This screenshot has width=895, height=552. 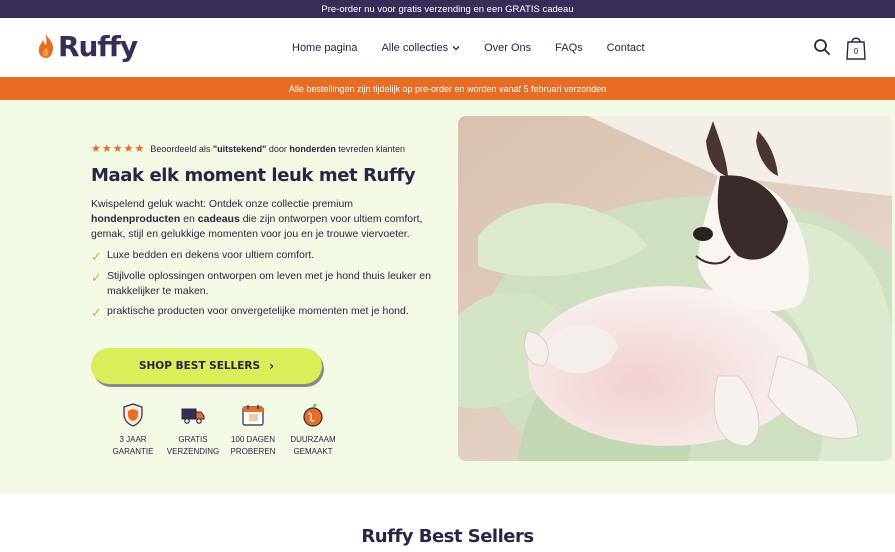 What do you see at coordinates (189, 219) in the screenshot?
I see `desc-part-2: en` at bounding box center [189, 219].